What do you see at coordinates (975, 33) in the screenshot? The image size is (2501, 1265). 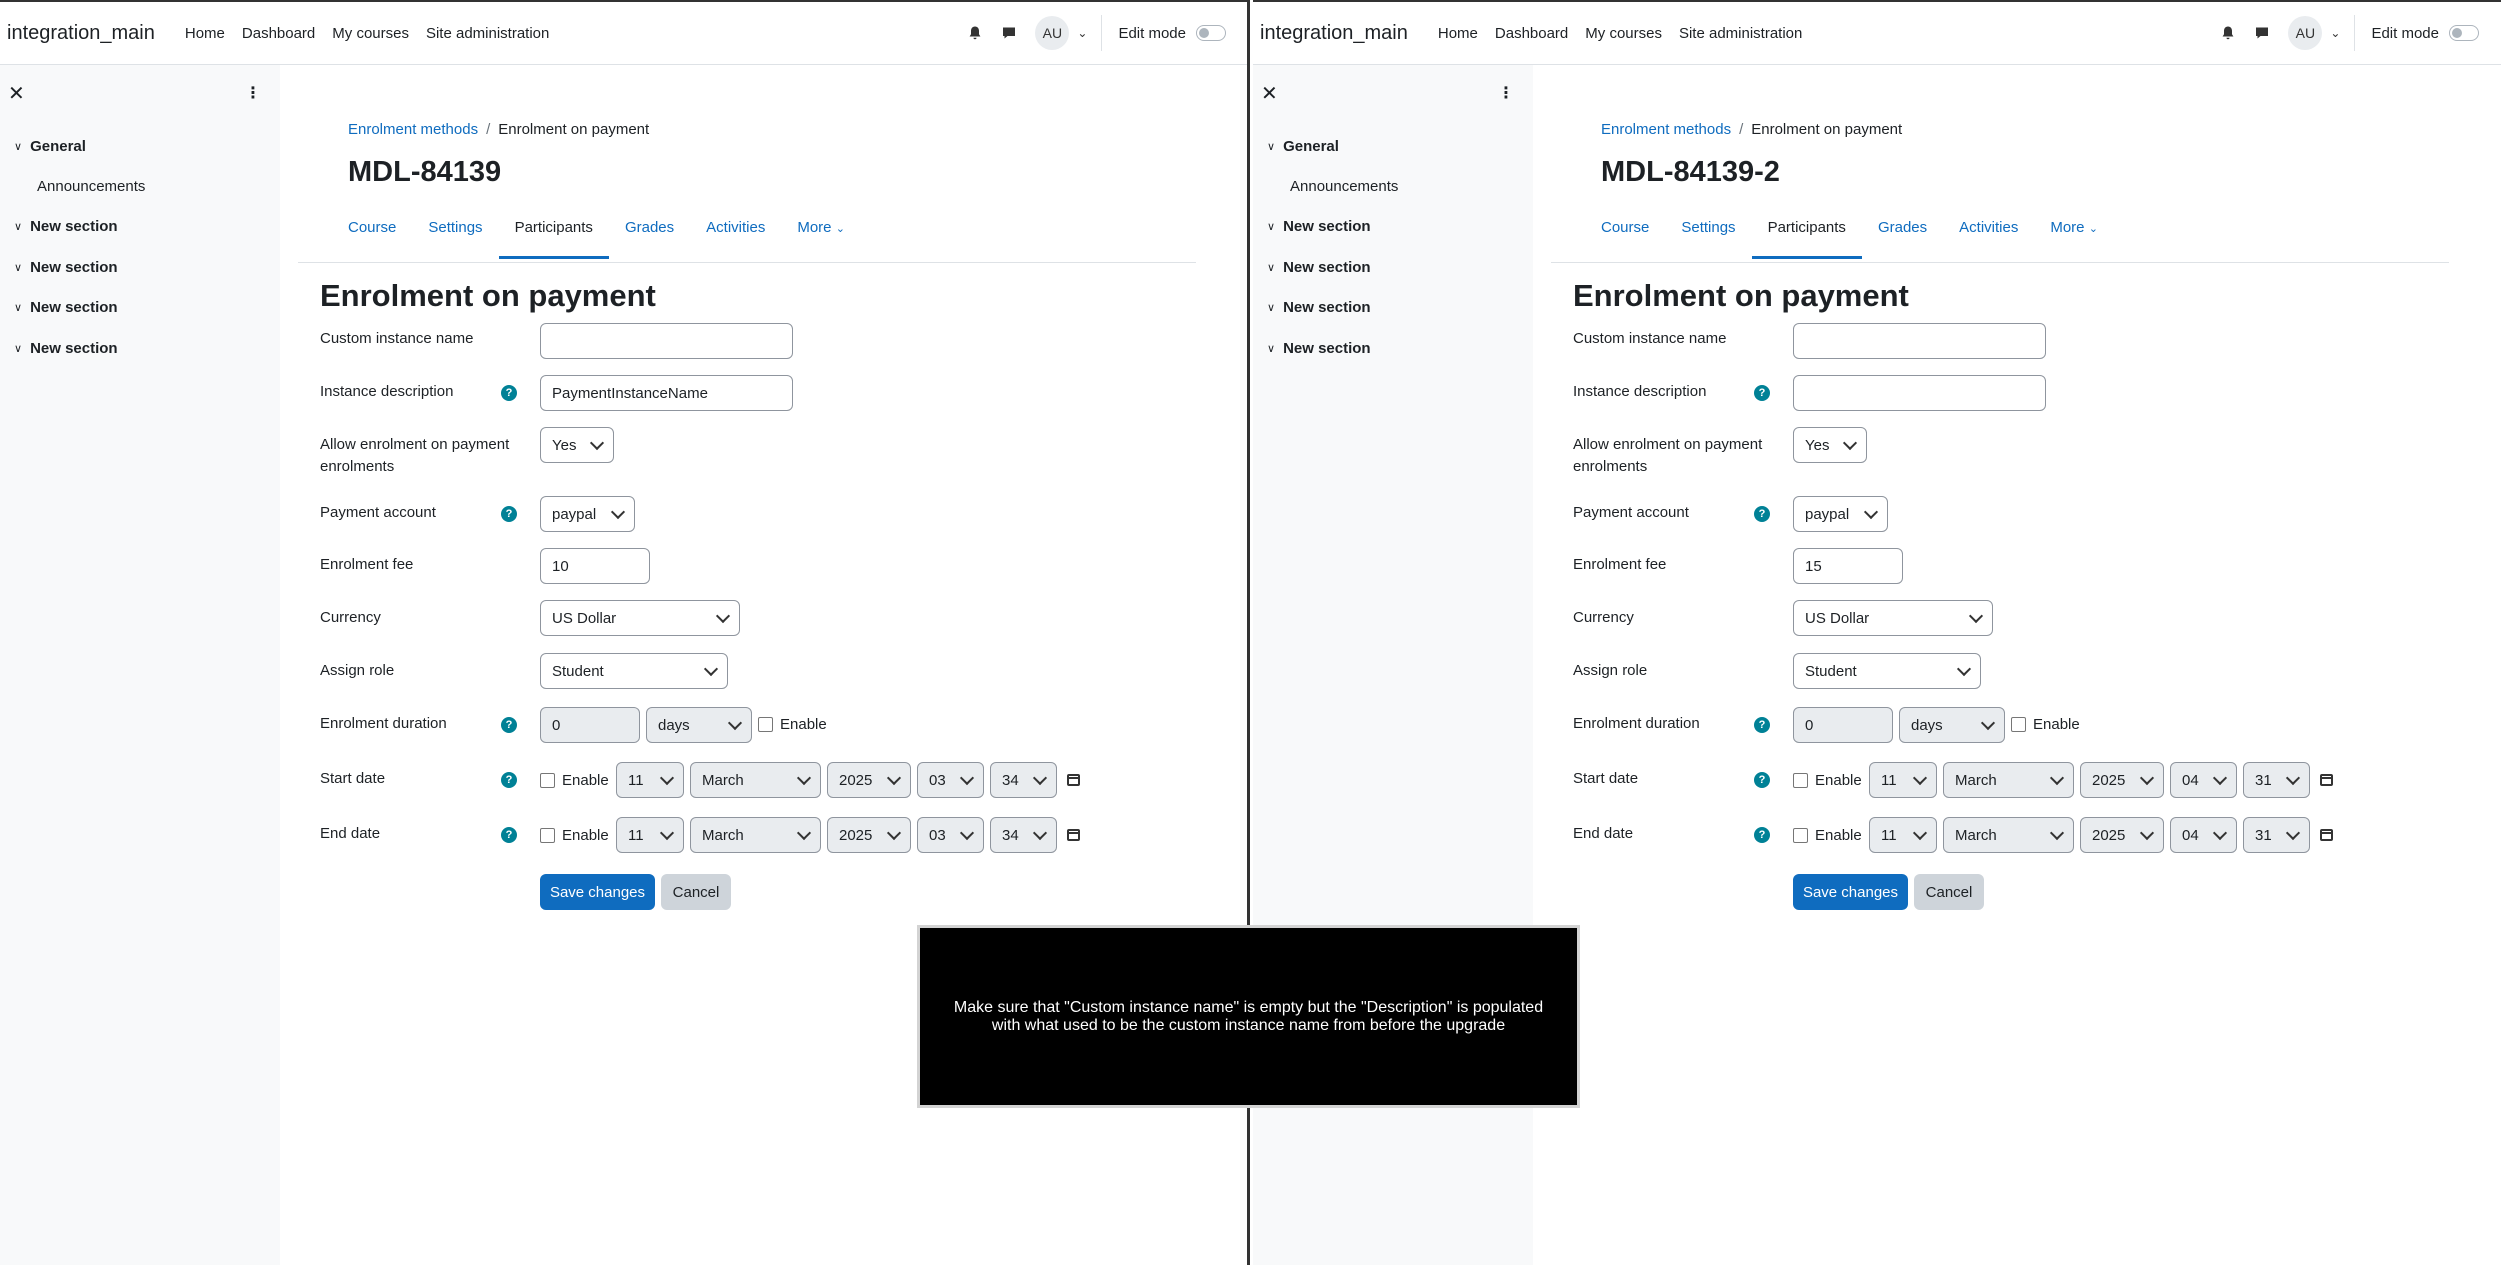 I see `bell-icon` at bounding box center [975, 33].